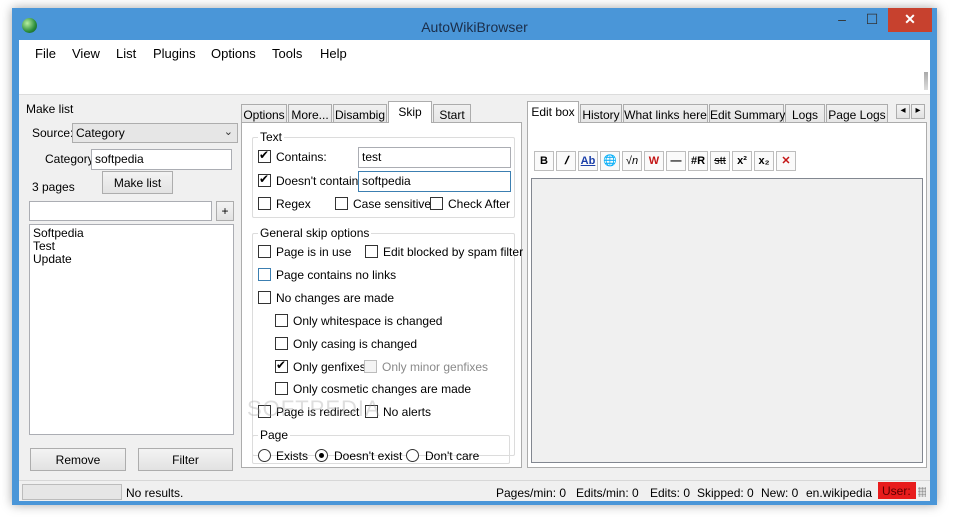 The image size is (957, 531). Describe the element at coordinates (910, 20) in the screenshot. I see `close-button: ✕` at that location.